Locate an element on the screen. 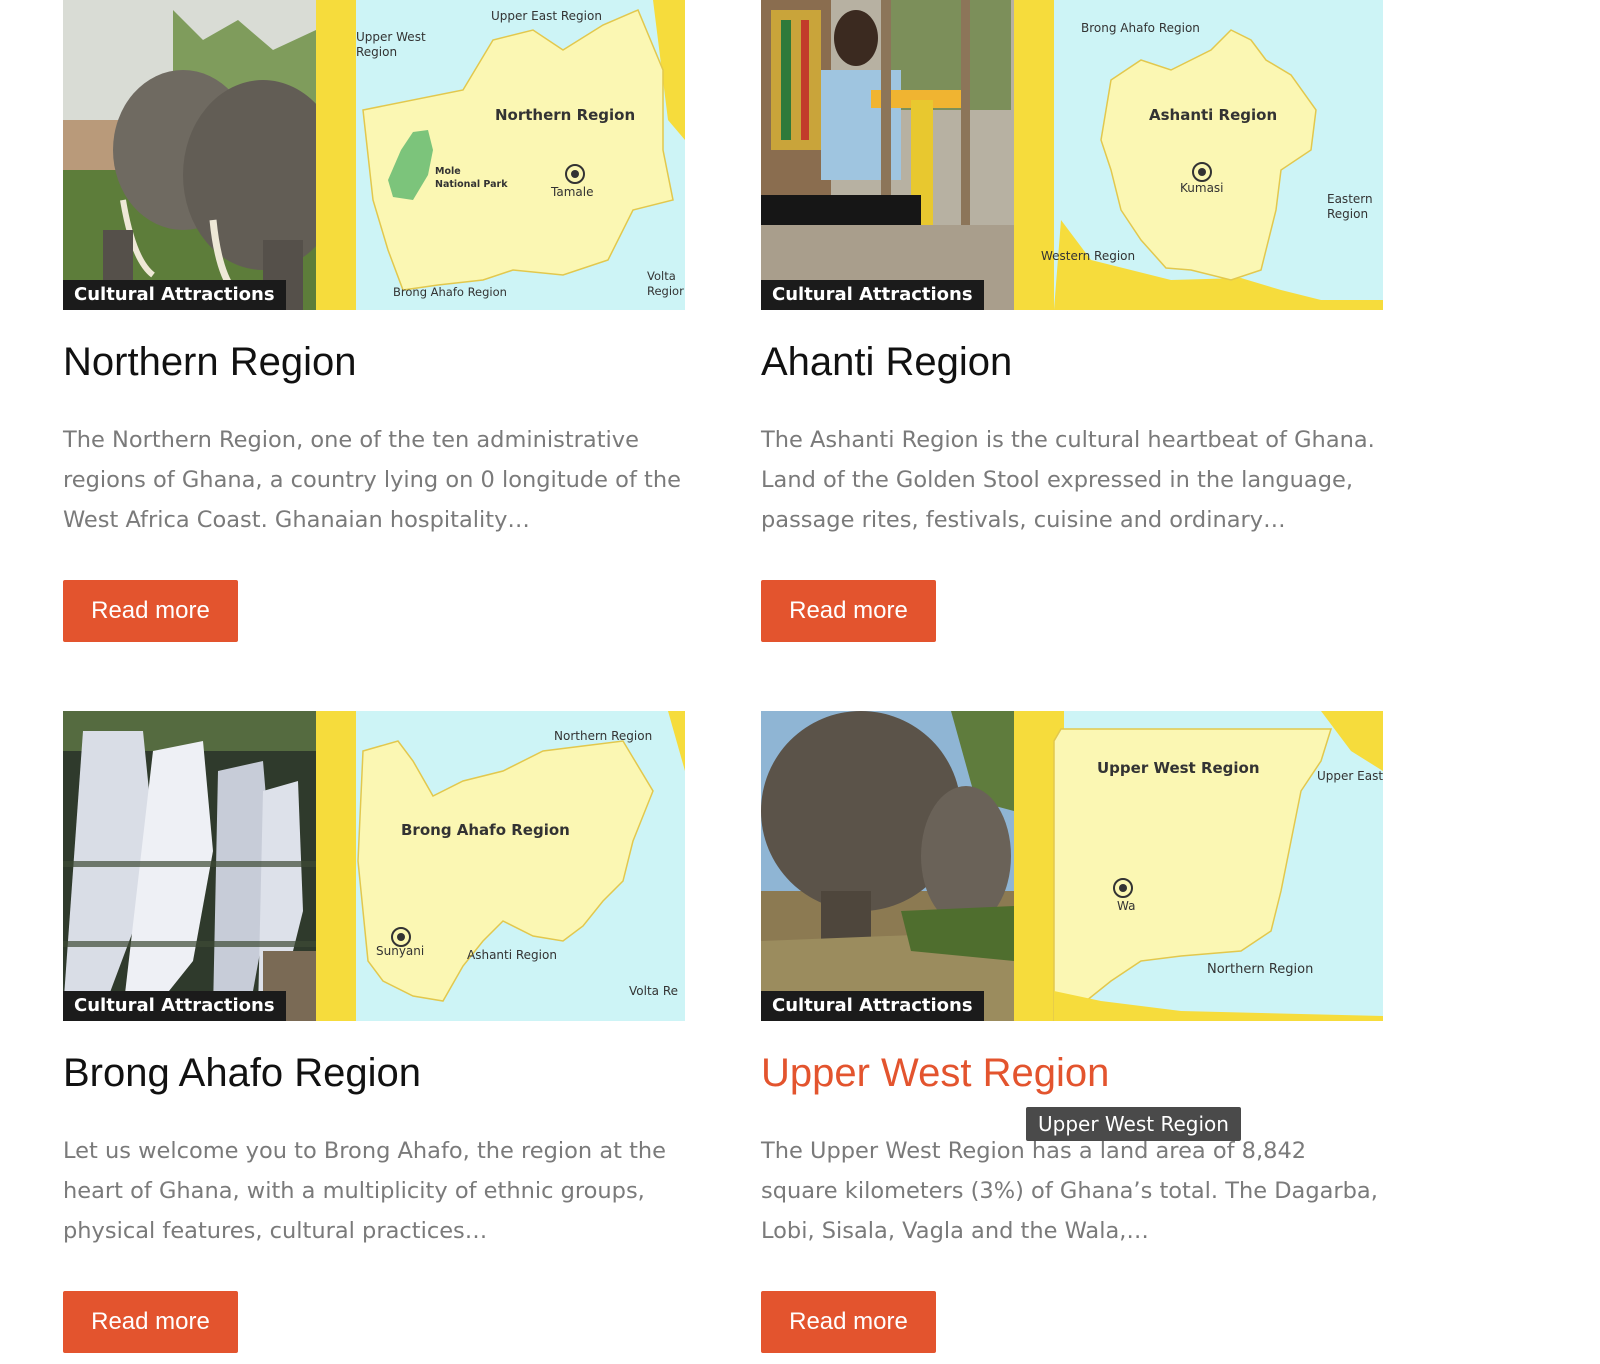  svg-text: Tamale is located at coordinates (571, 192).